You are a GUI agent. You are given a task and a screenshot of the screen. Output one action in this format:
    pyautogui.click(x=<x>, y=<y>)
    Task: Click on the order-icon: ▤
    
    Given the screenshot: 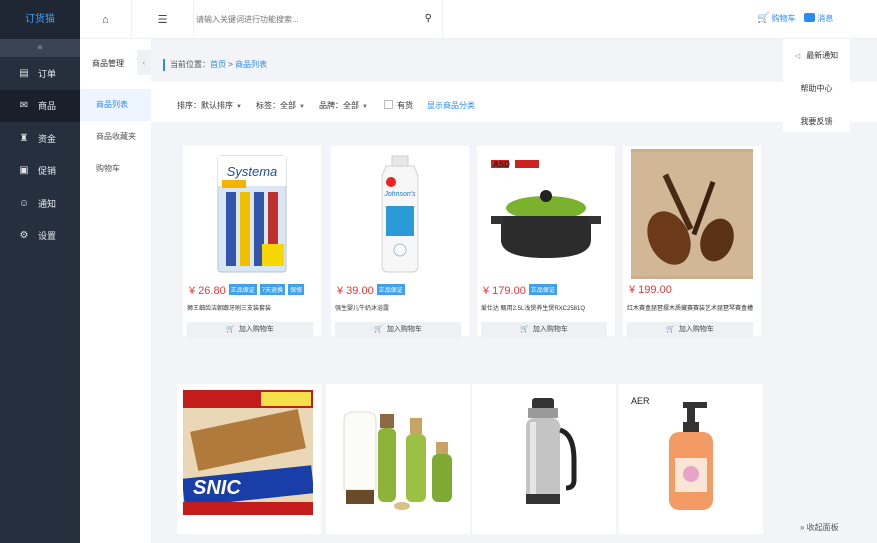 What is the action you would take?
    pyautogui.click(x=24, y=73)
    